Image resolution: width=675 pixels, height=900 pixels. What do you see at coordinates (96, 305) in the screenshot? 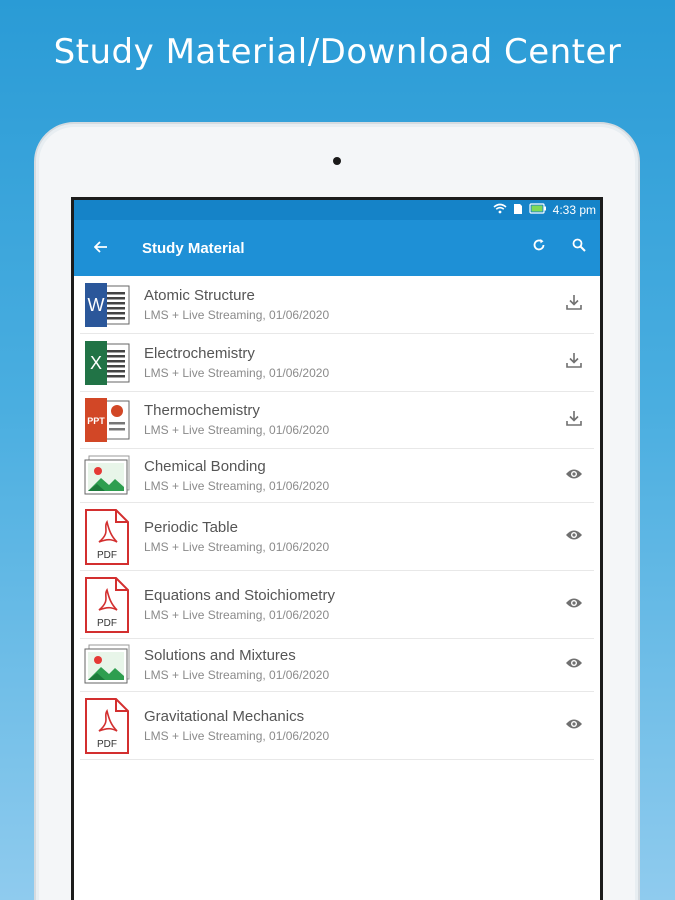
I see `svg-text: W` at bounding box center [96, 305].